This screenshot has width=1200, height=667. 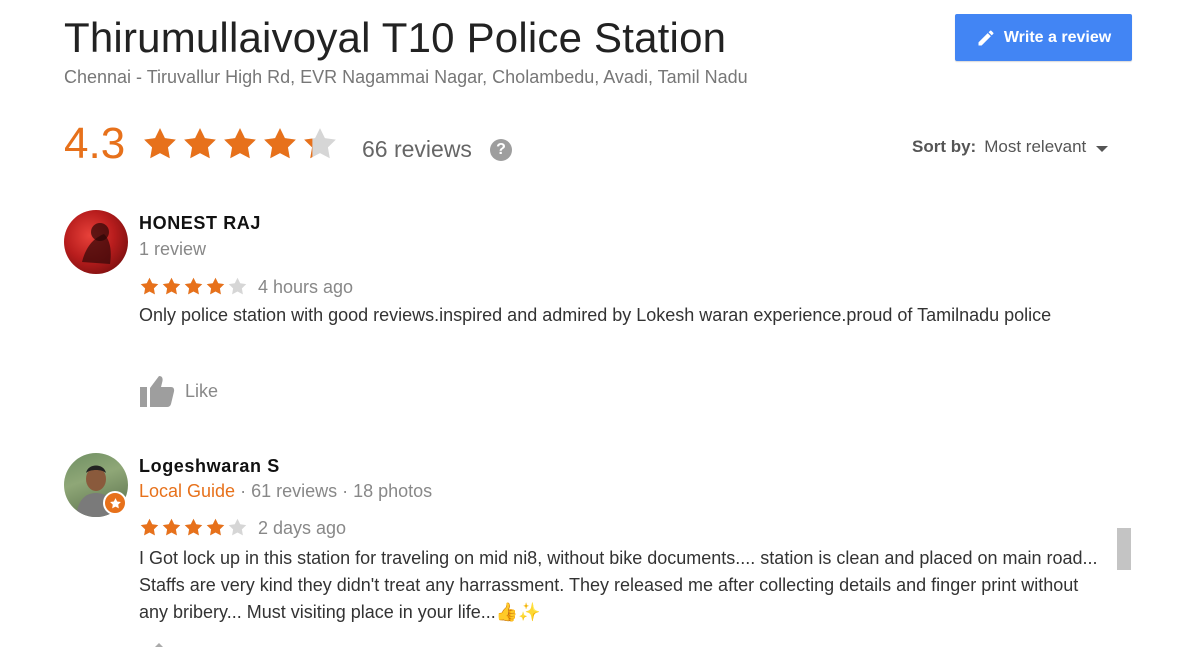 I want to click on rating-summary: 4.3, so click(x=201, y=144).